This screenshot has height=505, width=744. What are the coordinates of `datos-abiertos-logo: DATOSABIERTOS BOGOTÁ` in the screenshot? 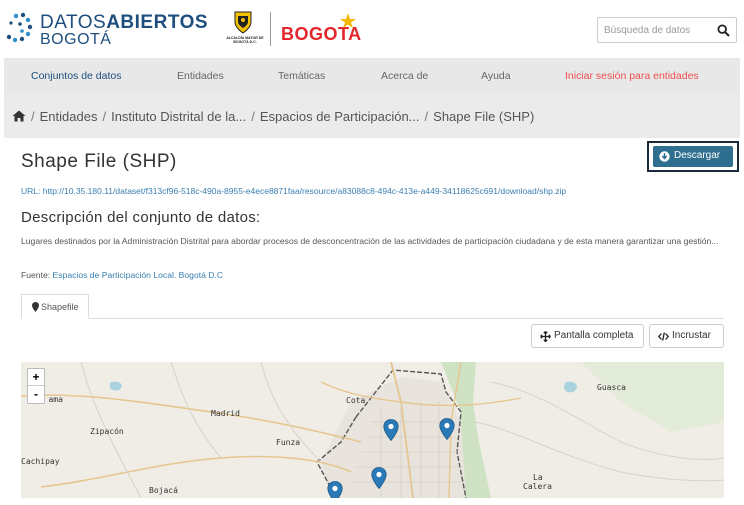 It's located at (107, 30).